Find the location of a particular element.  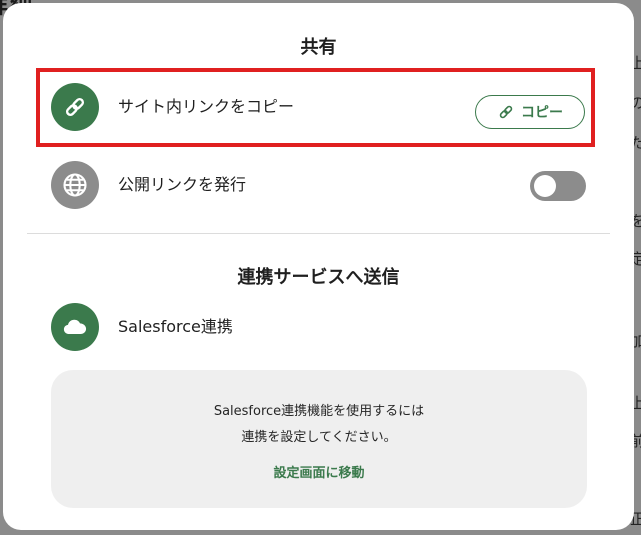

salesforce-label: Salesforce連携 is located at coordinates (175, 326).